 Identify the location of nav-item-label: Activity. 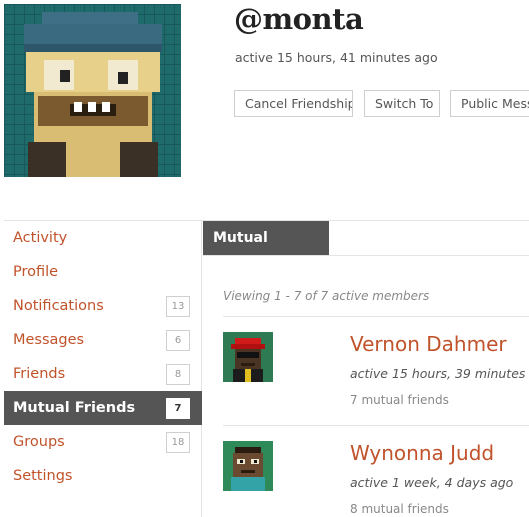
(40, 238).